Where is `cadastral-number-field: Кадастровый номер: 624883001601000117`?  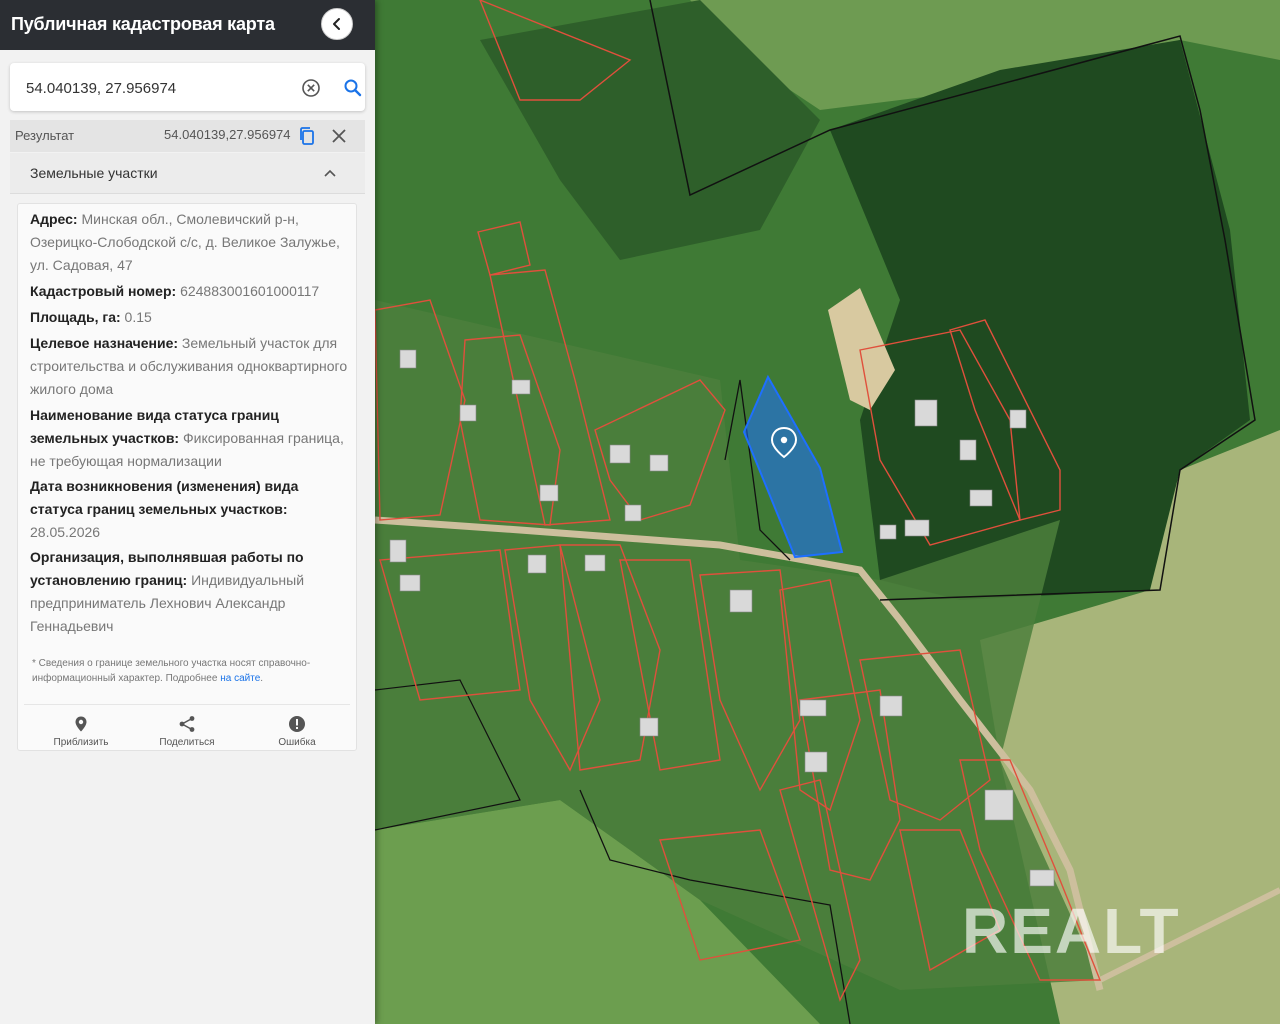
cadastral-number-field: Кадастровый номер: 624883001601000117 is located at coordinates (190, 291).